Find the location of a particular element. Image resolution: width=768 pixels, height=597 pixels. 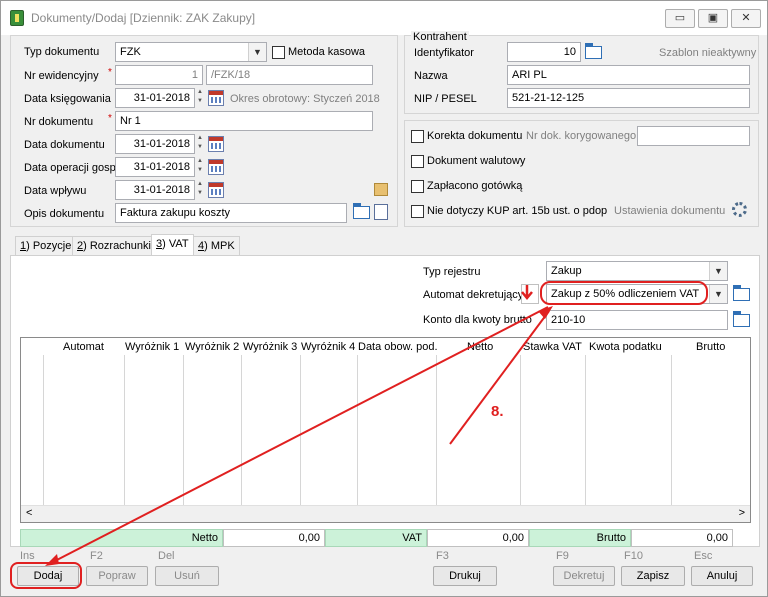

step-number: 8. is located at coordinates (497, 411).